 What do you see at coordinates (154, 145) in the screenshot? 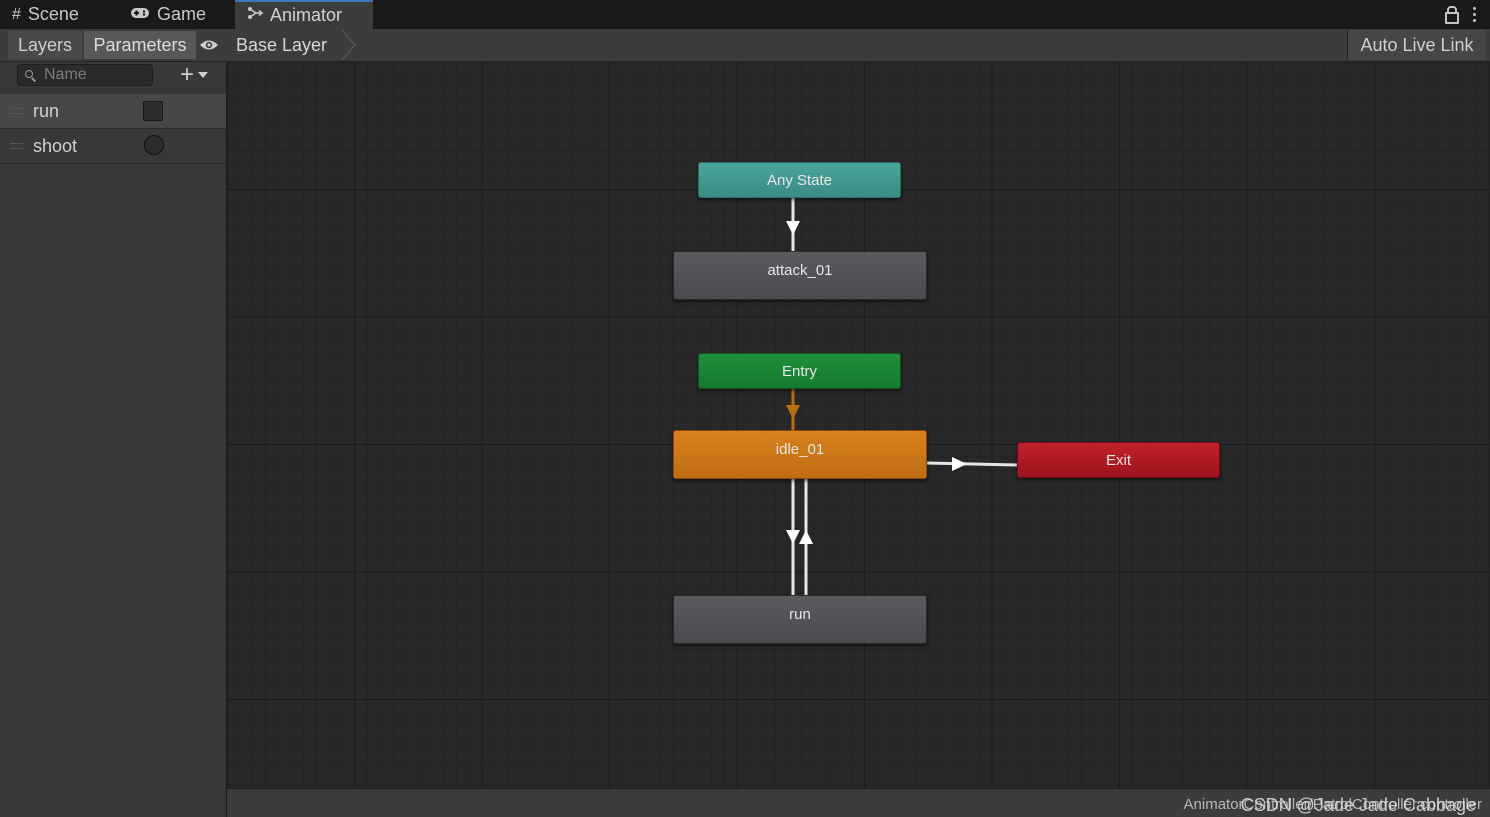
I see `parameter-trigger-toggle` at bounding box center [154, 145].